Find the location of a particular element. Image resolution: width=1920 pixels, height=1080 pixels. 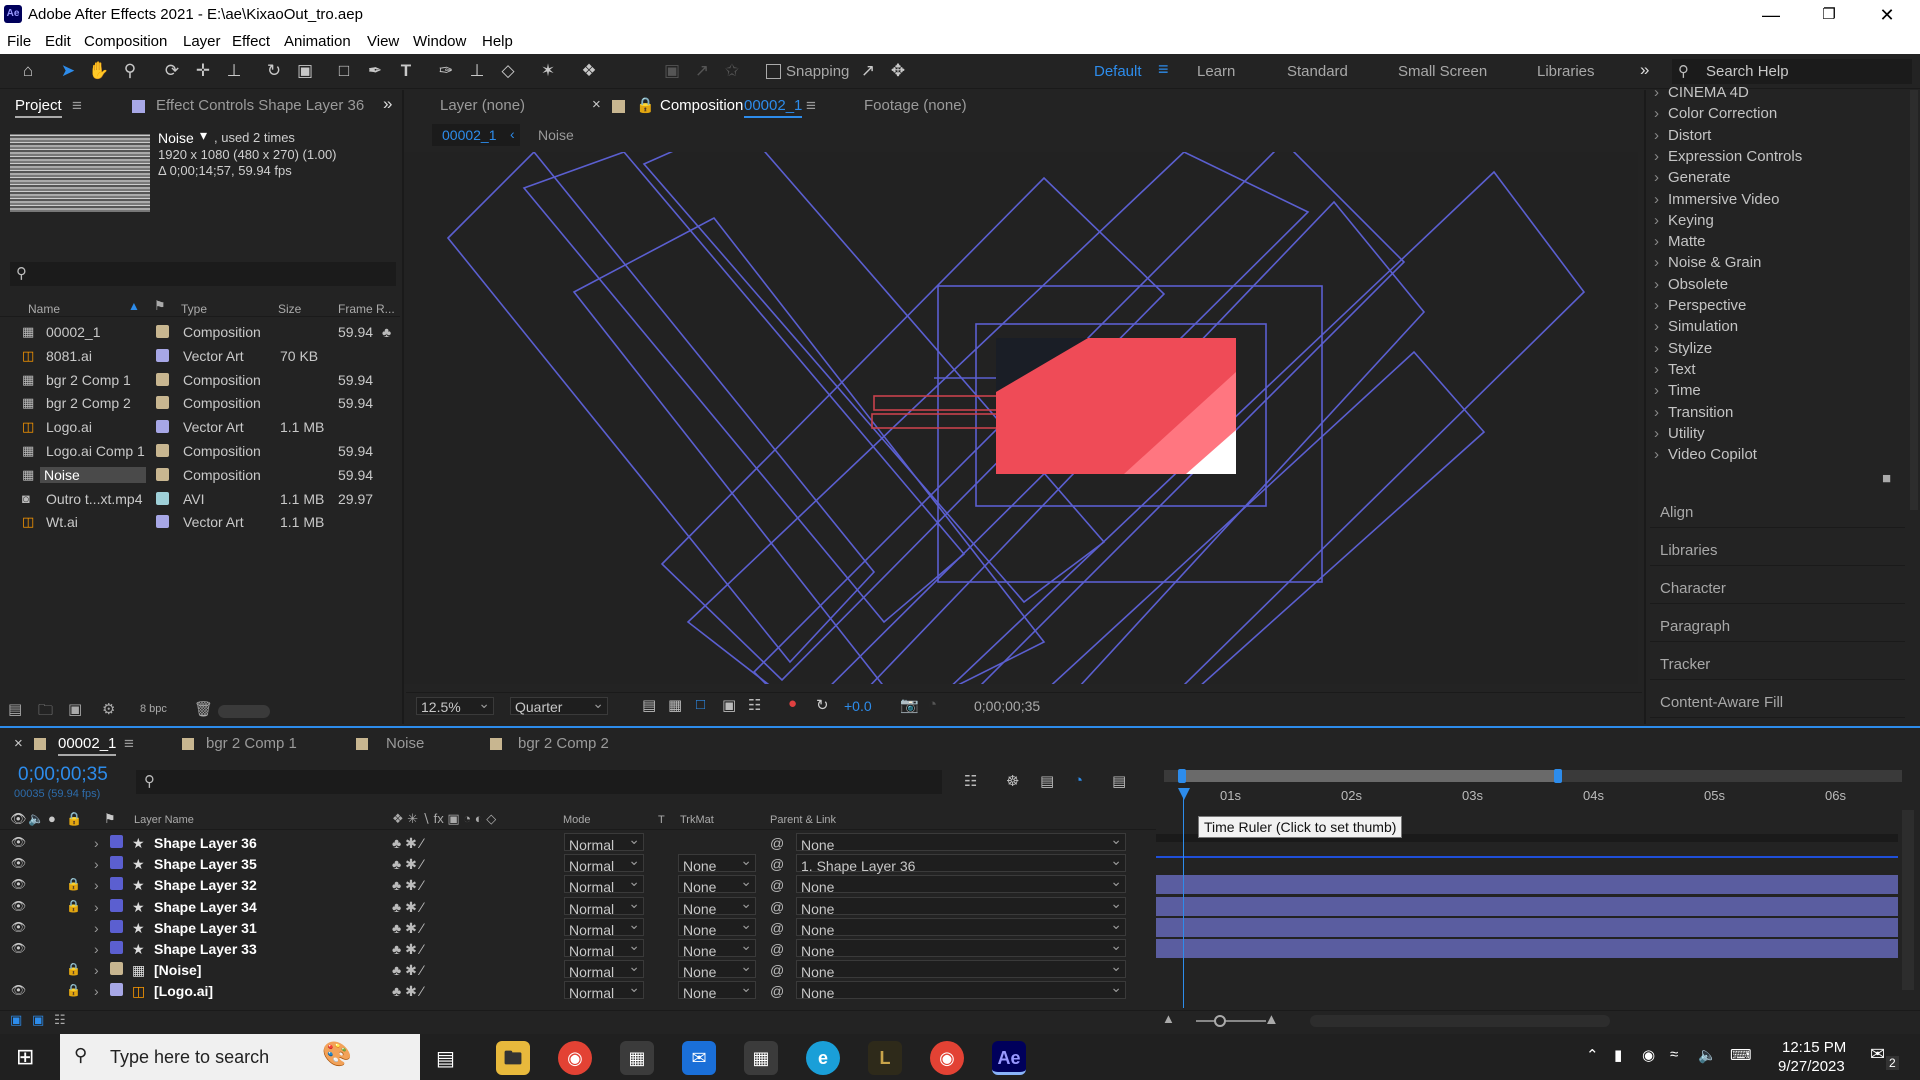

workspace-libraries: Libraries is located at coordinates (1566, 71).